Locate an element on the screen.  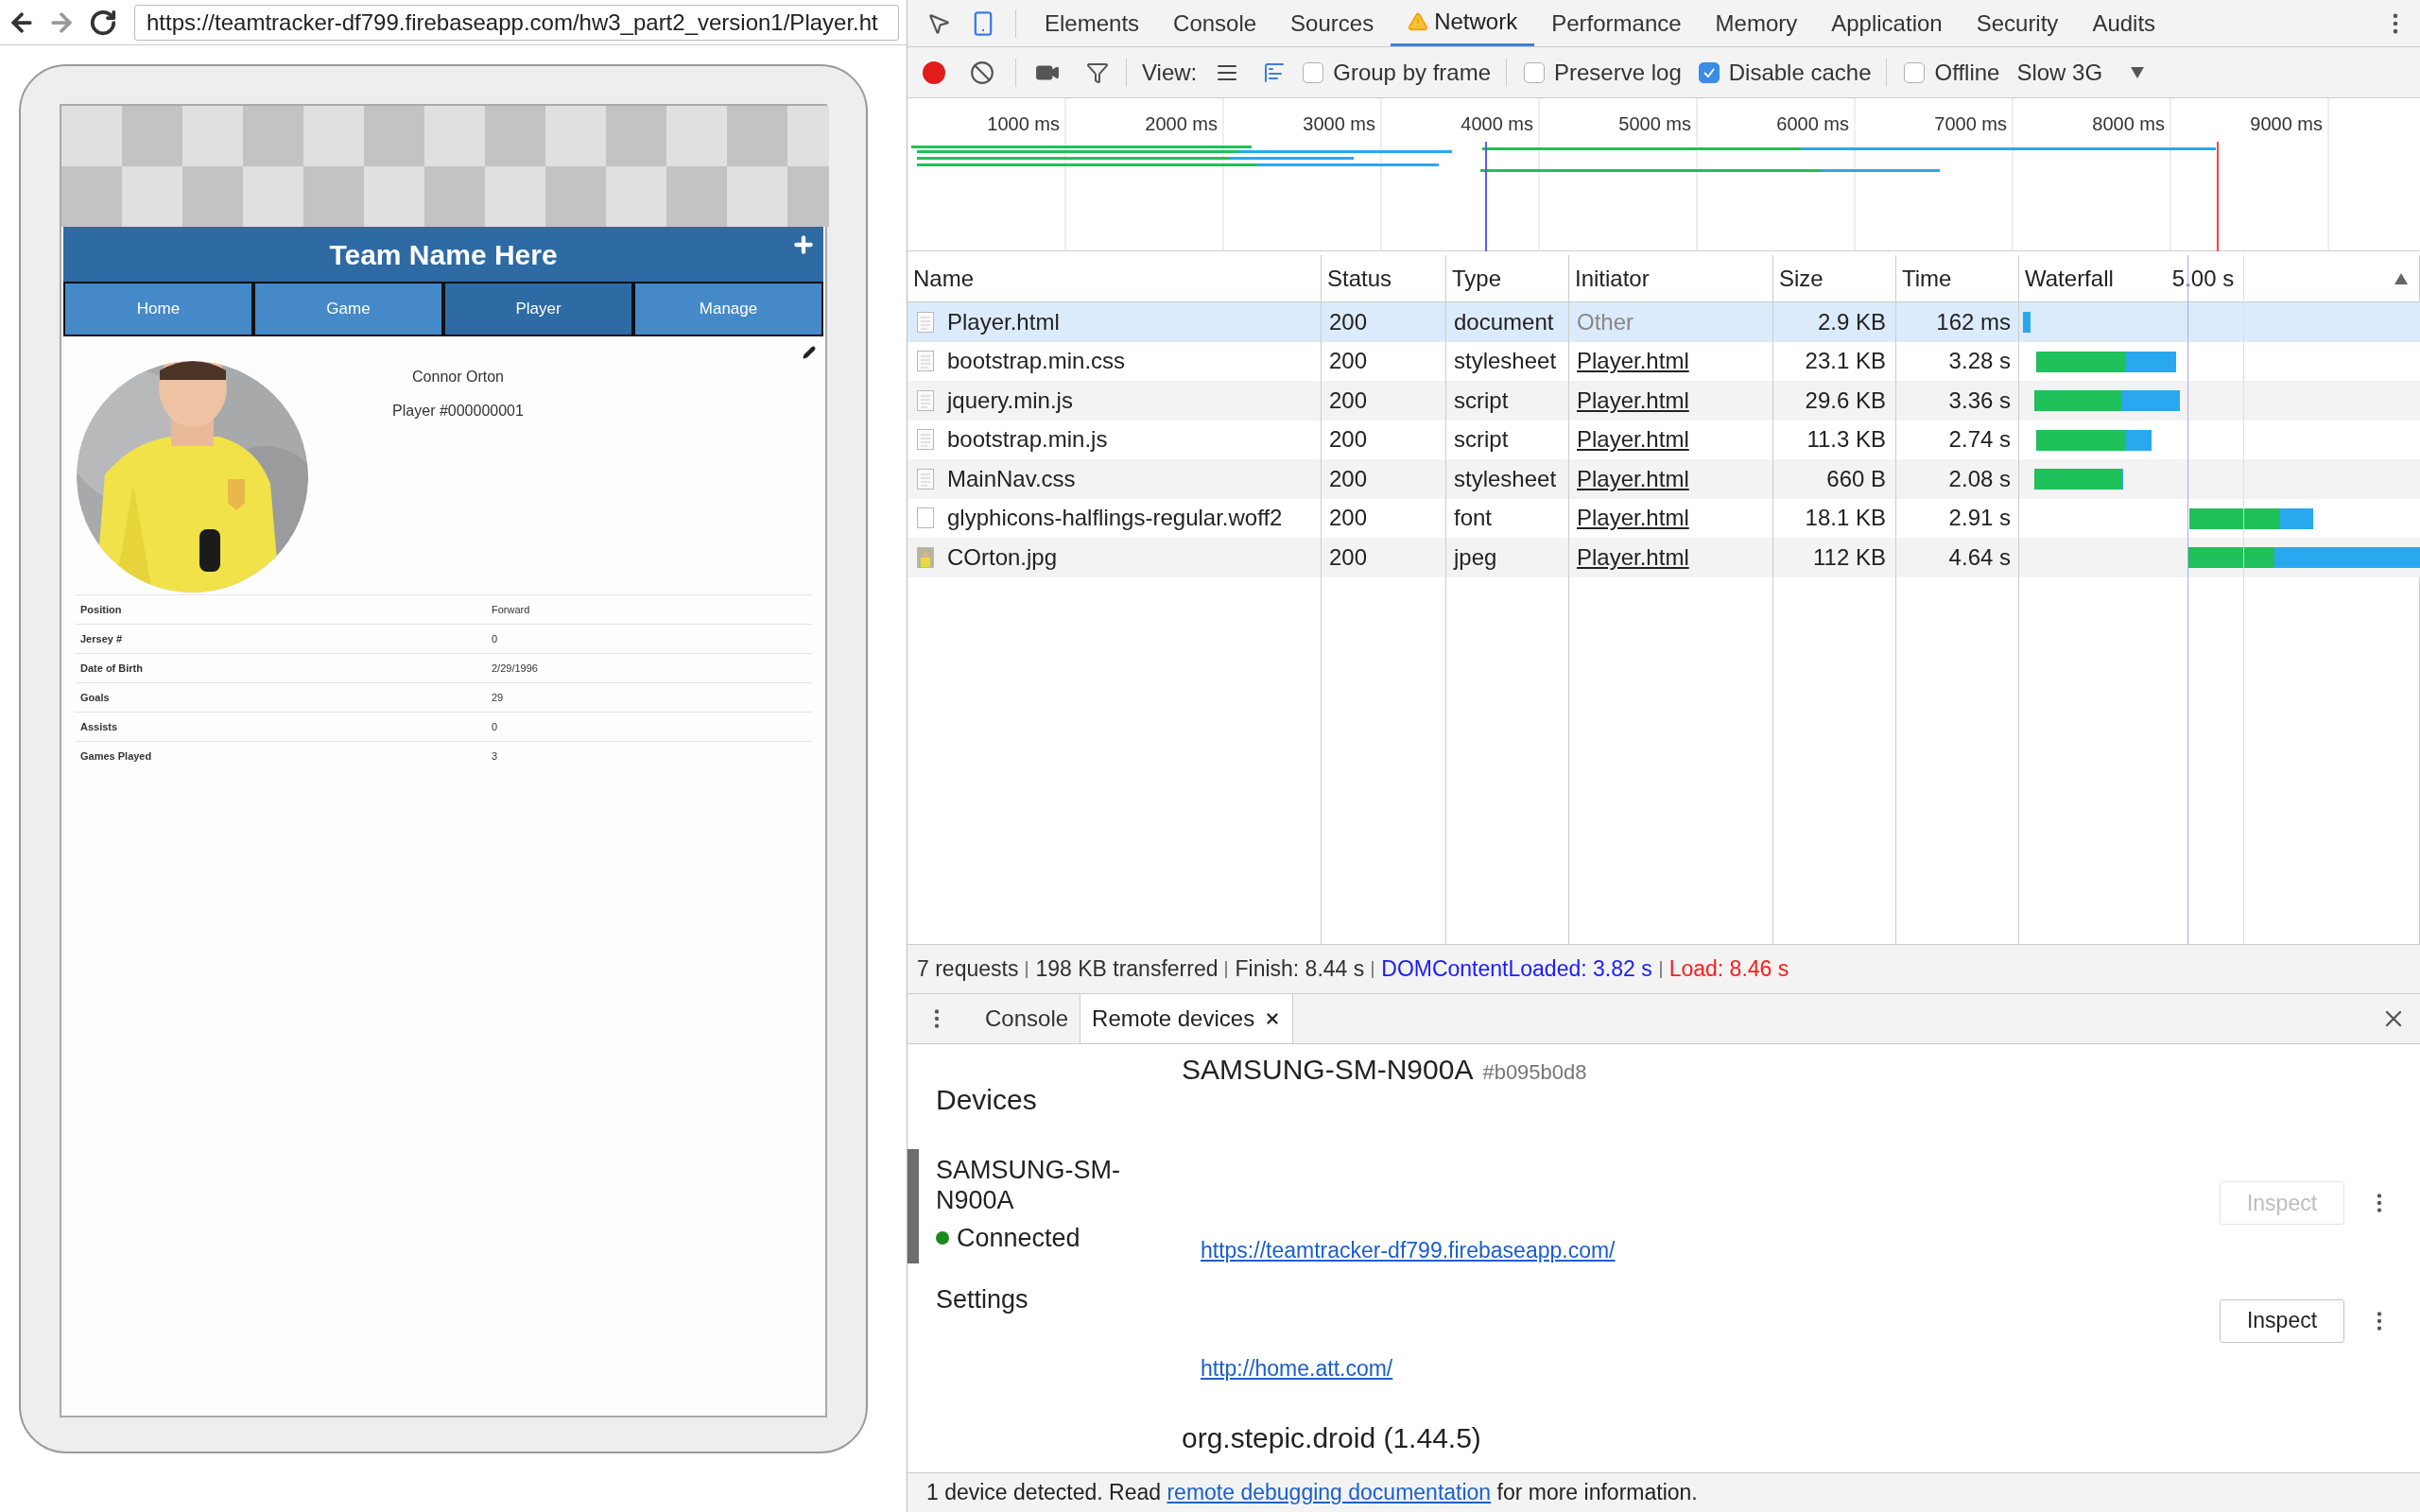
request-row: COrton.jpg 200 jpeg Player.html 112 KB 4.64 s is located at coordinates (1664, 557).